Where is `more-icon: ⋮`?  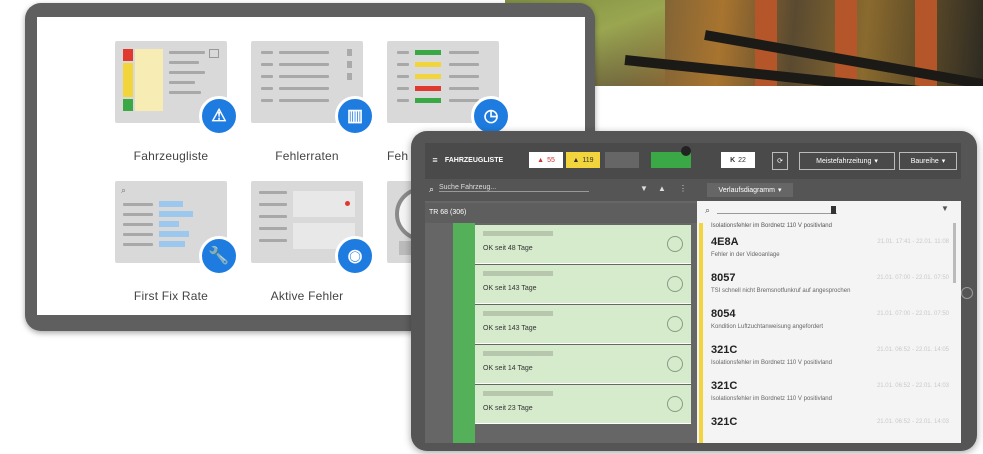
more-icon: ⋮ is located at coordinates (683, 188).